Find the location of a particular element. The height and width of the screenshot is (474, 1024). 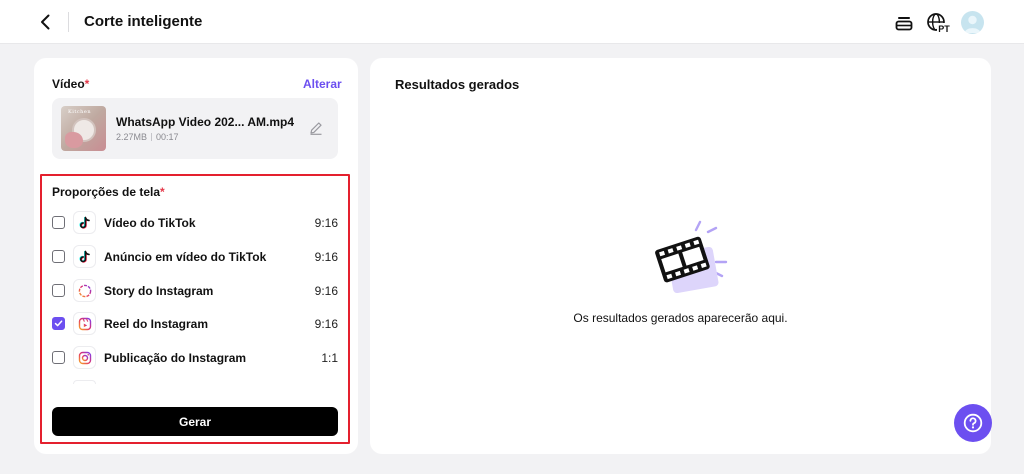

video-file-name: WhatsApp Video 202... AM.mp4 is located at coordinates (205, 122).